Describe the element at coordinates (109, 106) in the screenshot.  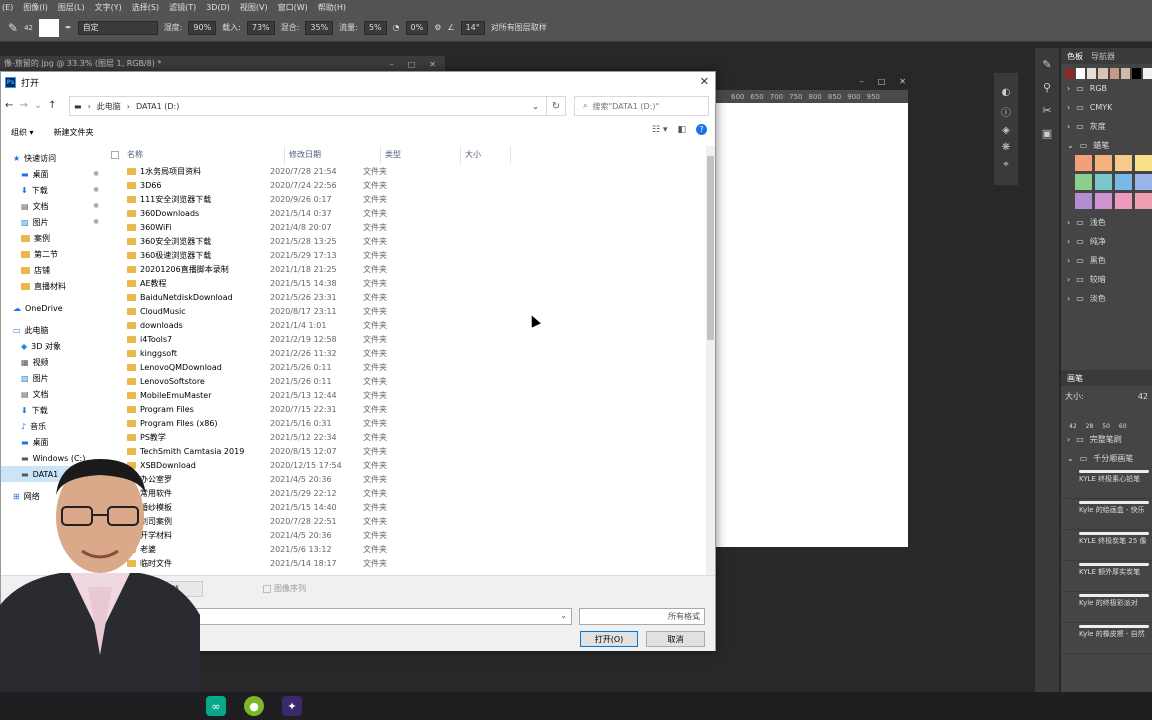
I see `breadcrumb-this-pc: 此电脑` at that location.